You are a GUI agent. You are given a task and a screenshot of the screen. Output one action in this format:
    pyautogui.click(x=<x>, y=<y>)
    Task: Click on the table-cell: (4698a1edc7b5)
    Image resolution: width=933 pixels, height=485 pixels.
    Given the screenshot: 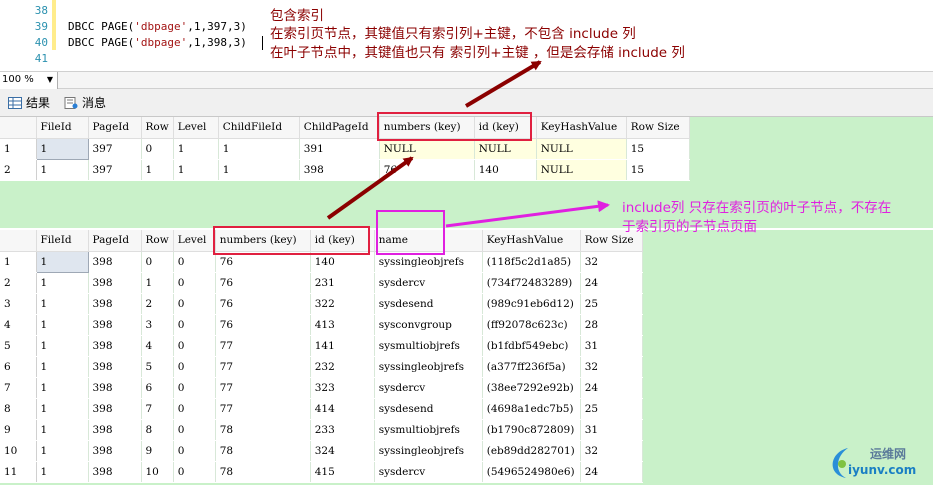 What is the action you would take?
    pyautogui.click(x=531, y=409)
    